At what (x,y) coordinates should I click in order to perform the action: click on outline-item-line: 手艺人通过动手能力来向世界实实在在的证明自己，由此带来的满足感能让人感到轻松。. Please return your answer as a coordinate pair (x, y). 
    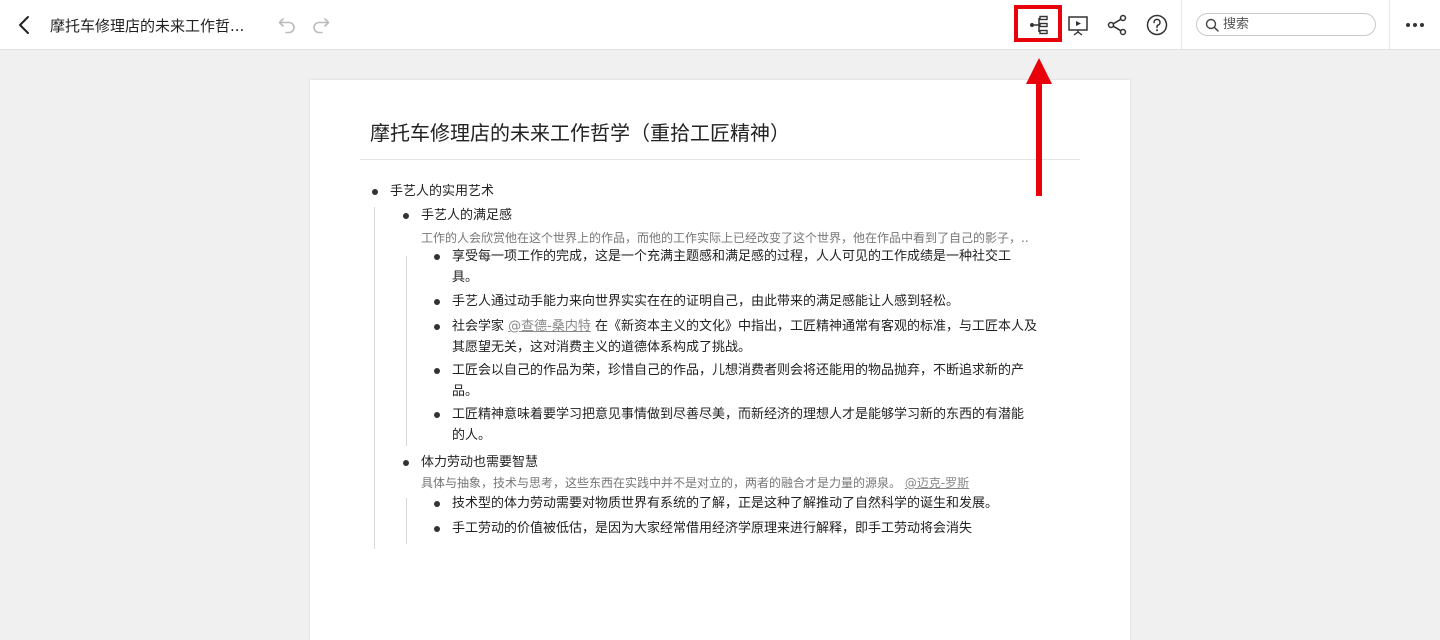
    Looking at the image, I should click on (705, 302).